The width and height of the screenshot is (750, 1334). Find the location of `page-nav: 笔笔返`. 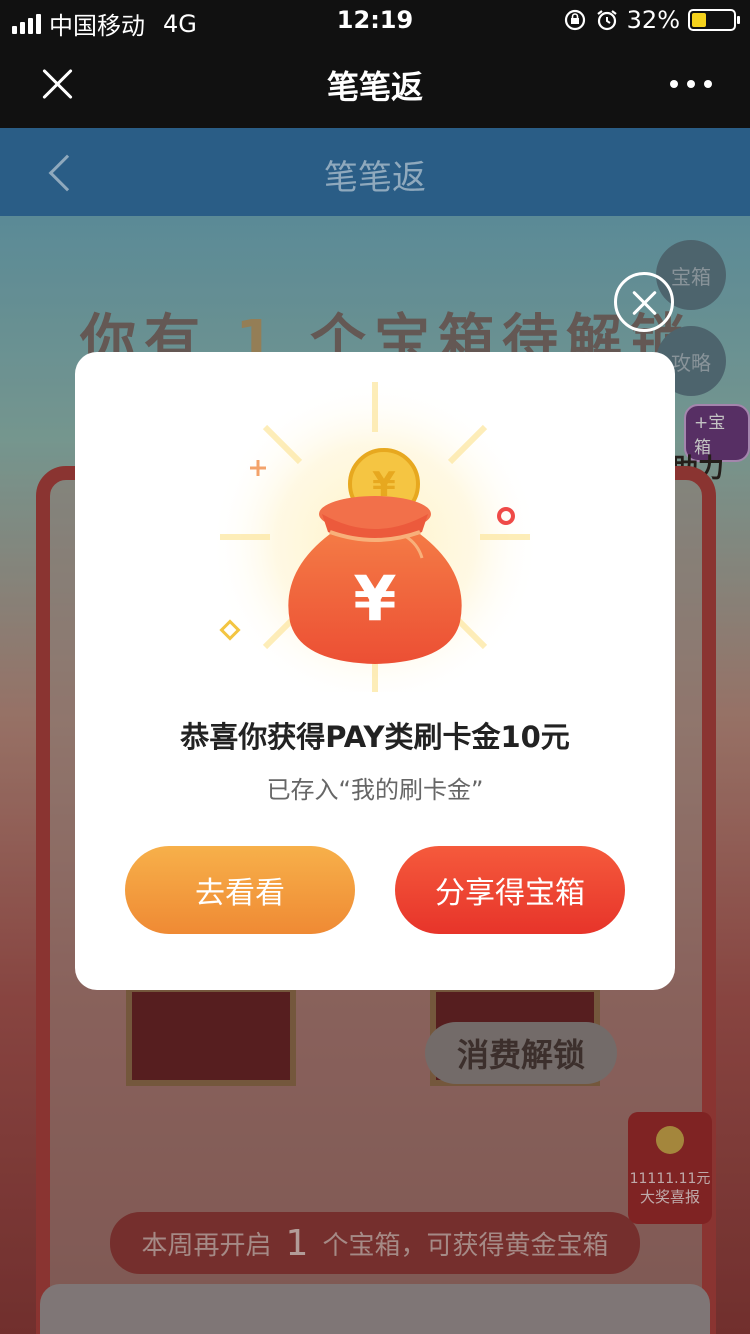

page-nav: 笔笔返 is located at coordinates (375, 172).